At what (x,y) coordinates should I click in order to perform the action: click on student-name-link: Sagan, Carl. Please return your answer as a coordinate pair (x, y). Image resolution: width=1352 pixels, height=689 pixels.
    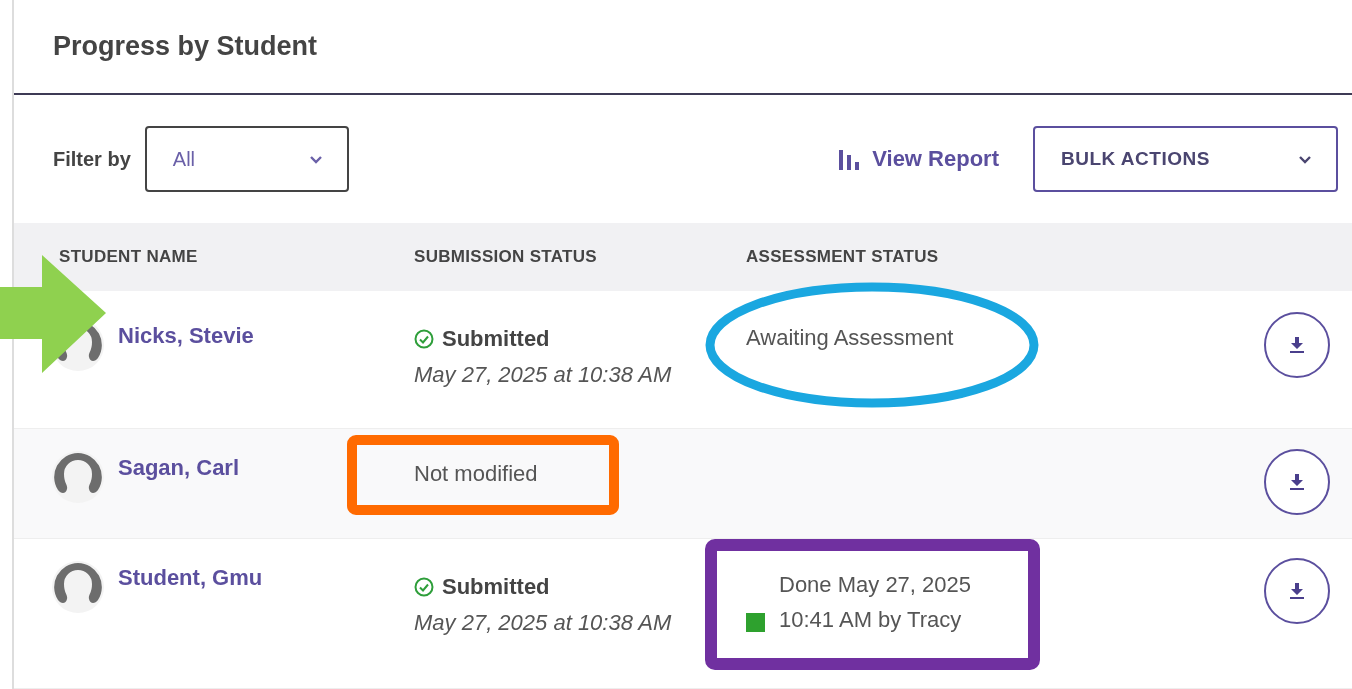
    Looking at the image, I should click on (179, 467).